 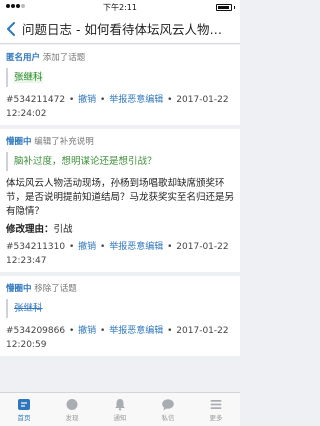 What do you see at coordinates (20, 7) in the screenshot?
I see `signal-icon` at bounding box center [20, 7].